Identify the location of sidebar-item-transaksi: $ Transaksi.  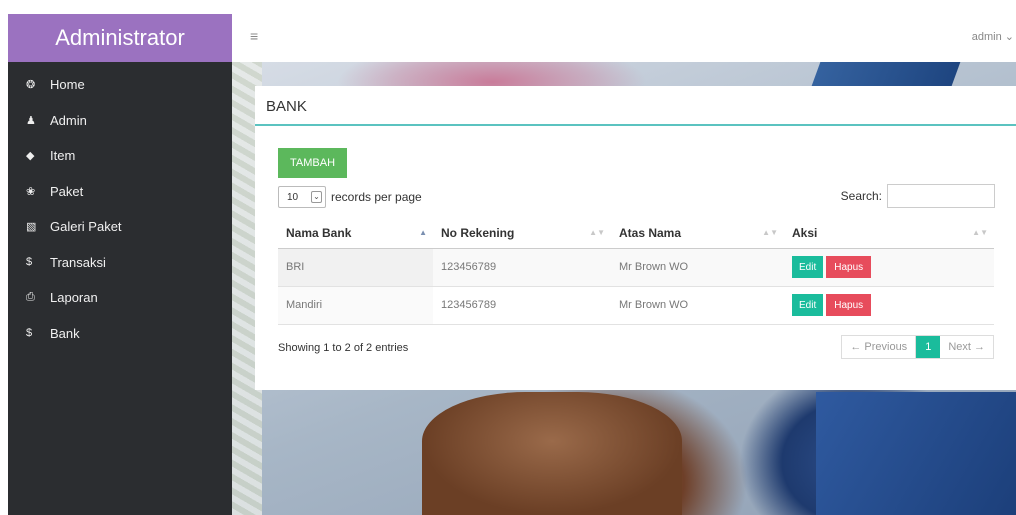
(120, 263).